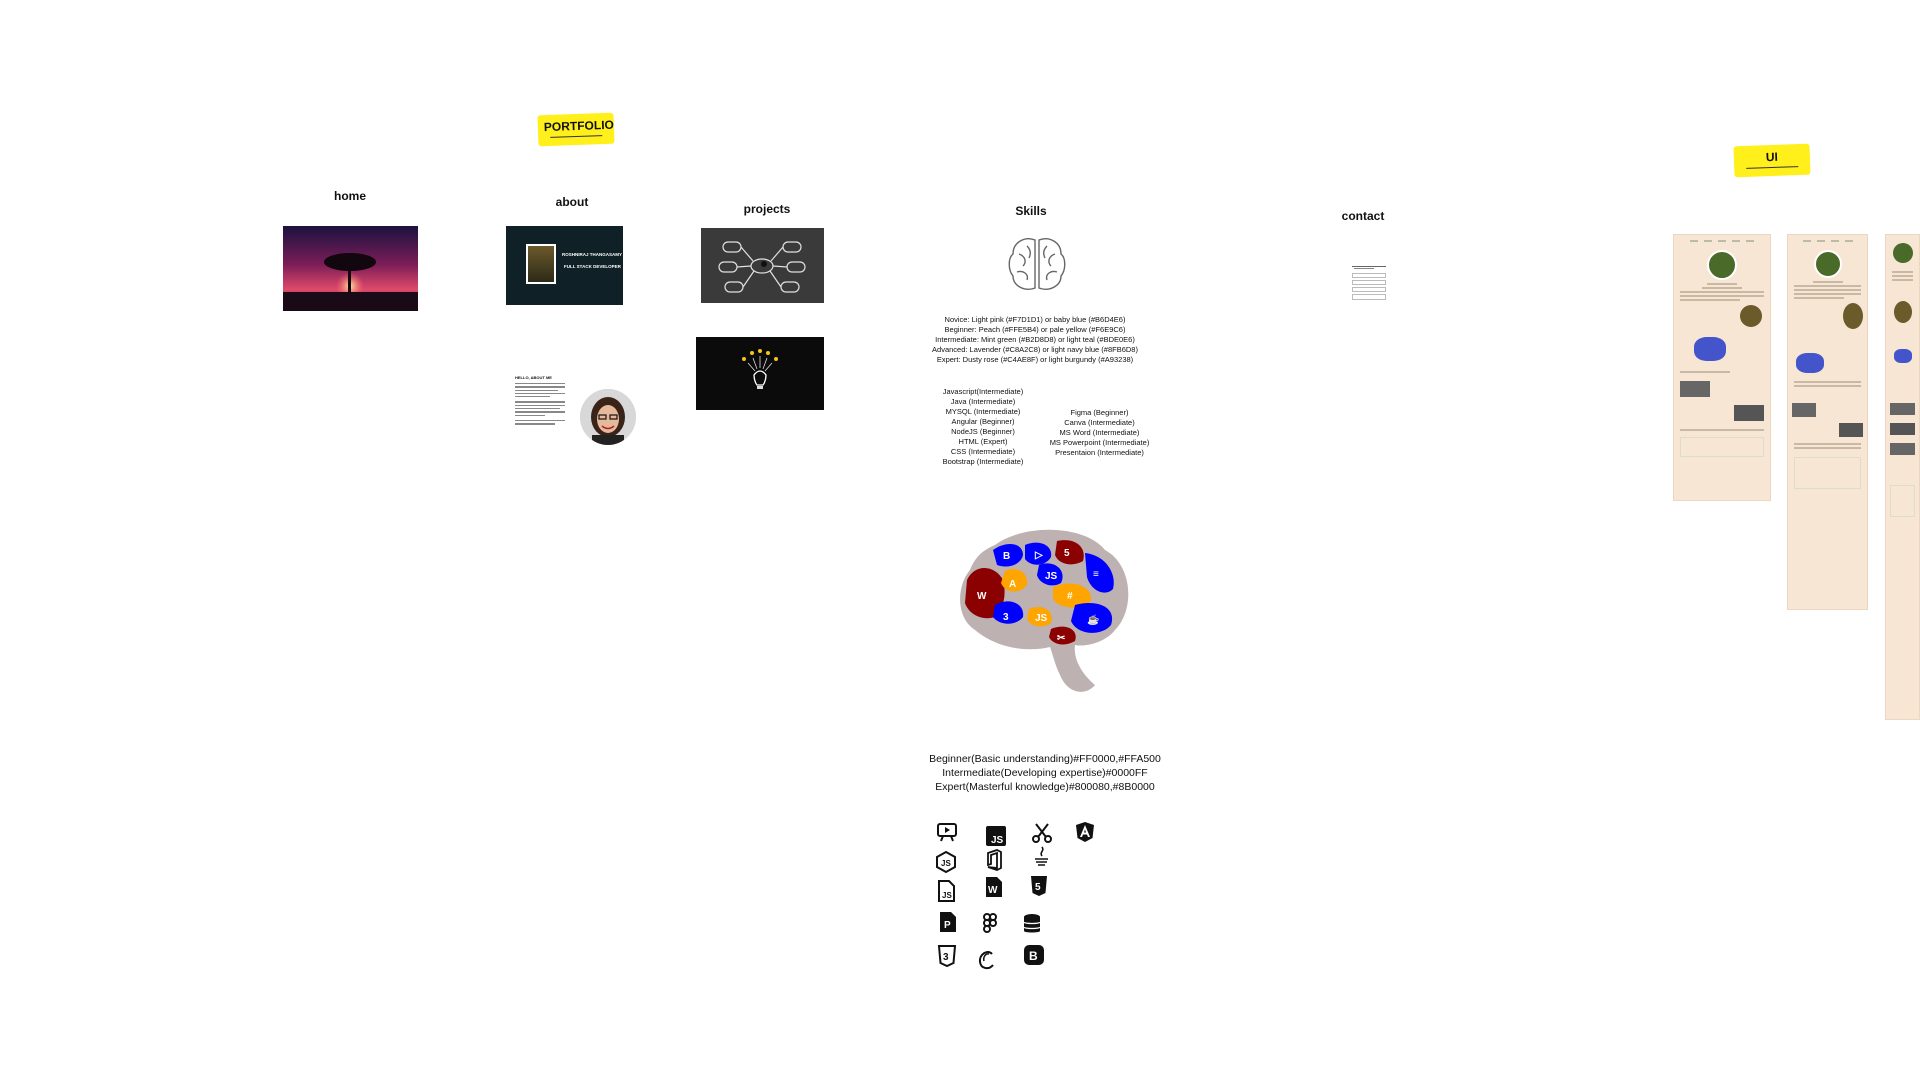  I want to click on html5-icon: 5, so click(1039, 886).